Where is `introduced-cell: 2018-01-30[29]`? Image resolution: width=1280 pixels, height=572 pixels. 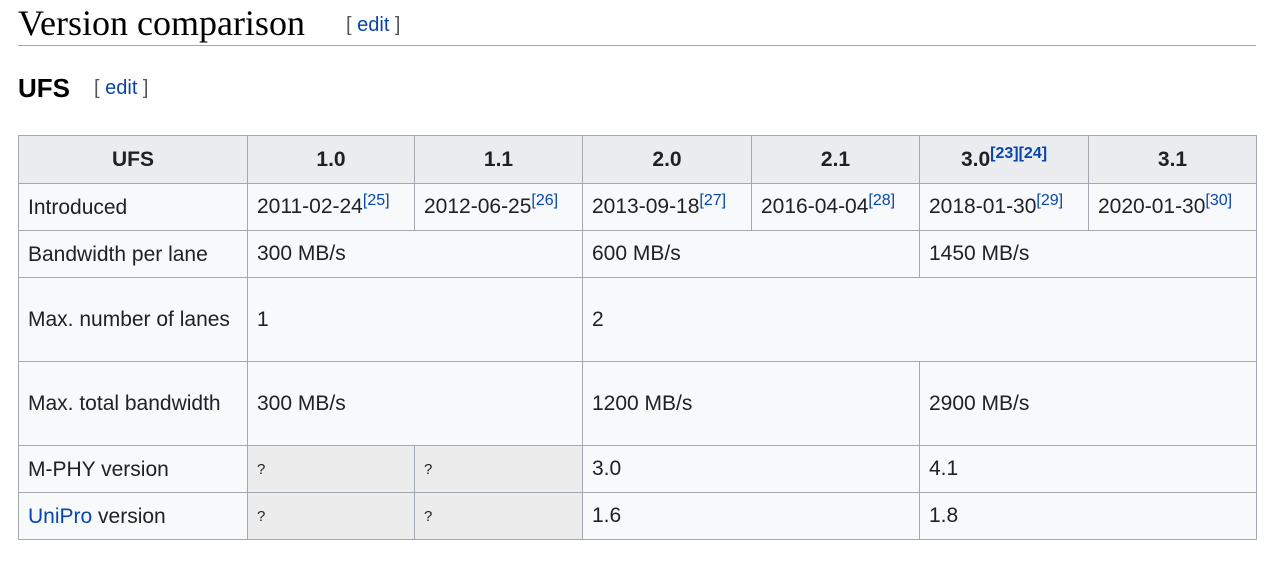 introduced-cell: 2018-01-30[29] is located at coordinates (1004, 207).